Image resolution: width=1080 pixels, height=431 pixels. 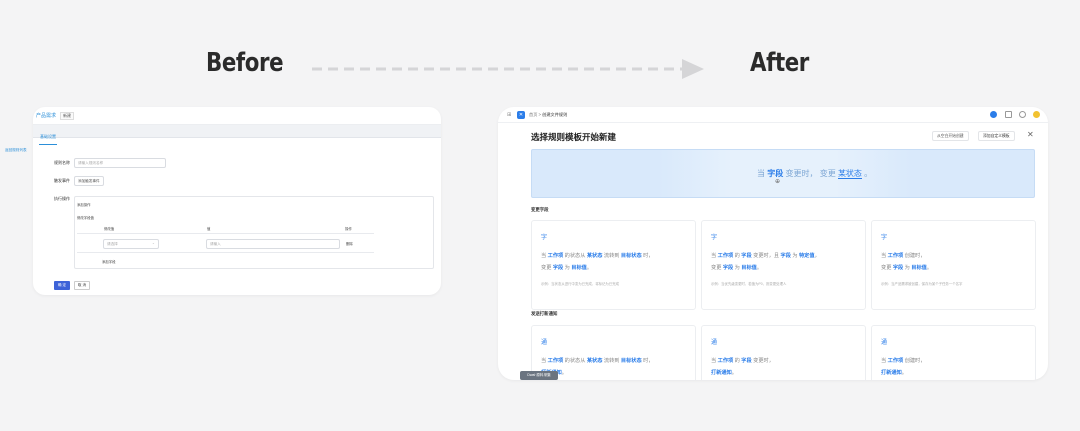 I want to click on cancel-button: 取 消, so click(x=82, y=285).